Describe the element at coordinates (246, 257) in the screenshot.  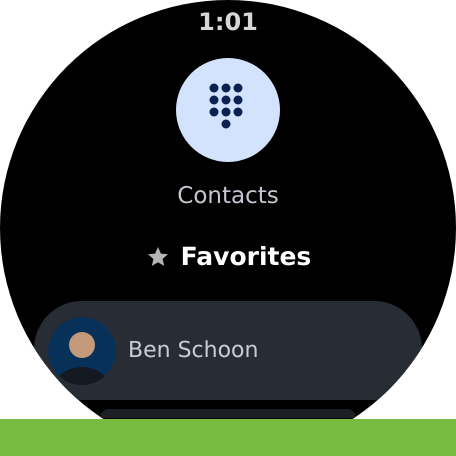
I see `favorites-heading: Favorites` at that location.